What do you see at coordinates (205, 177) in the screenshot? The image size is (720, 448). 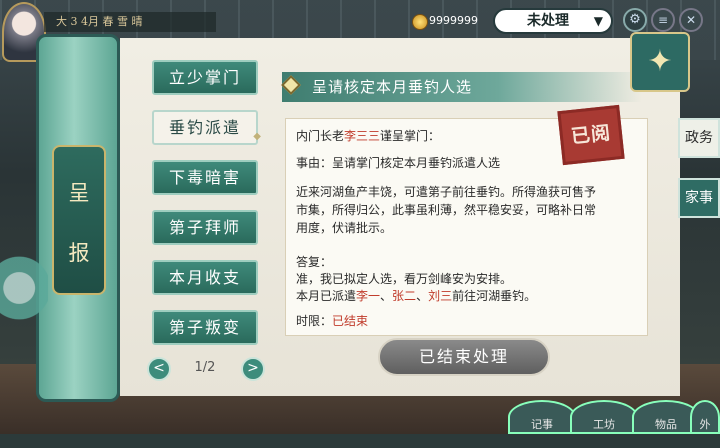 I see `nav-item-3: 下毒暗害` at bounding box center [205, 177].